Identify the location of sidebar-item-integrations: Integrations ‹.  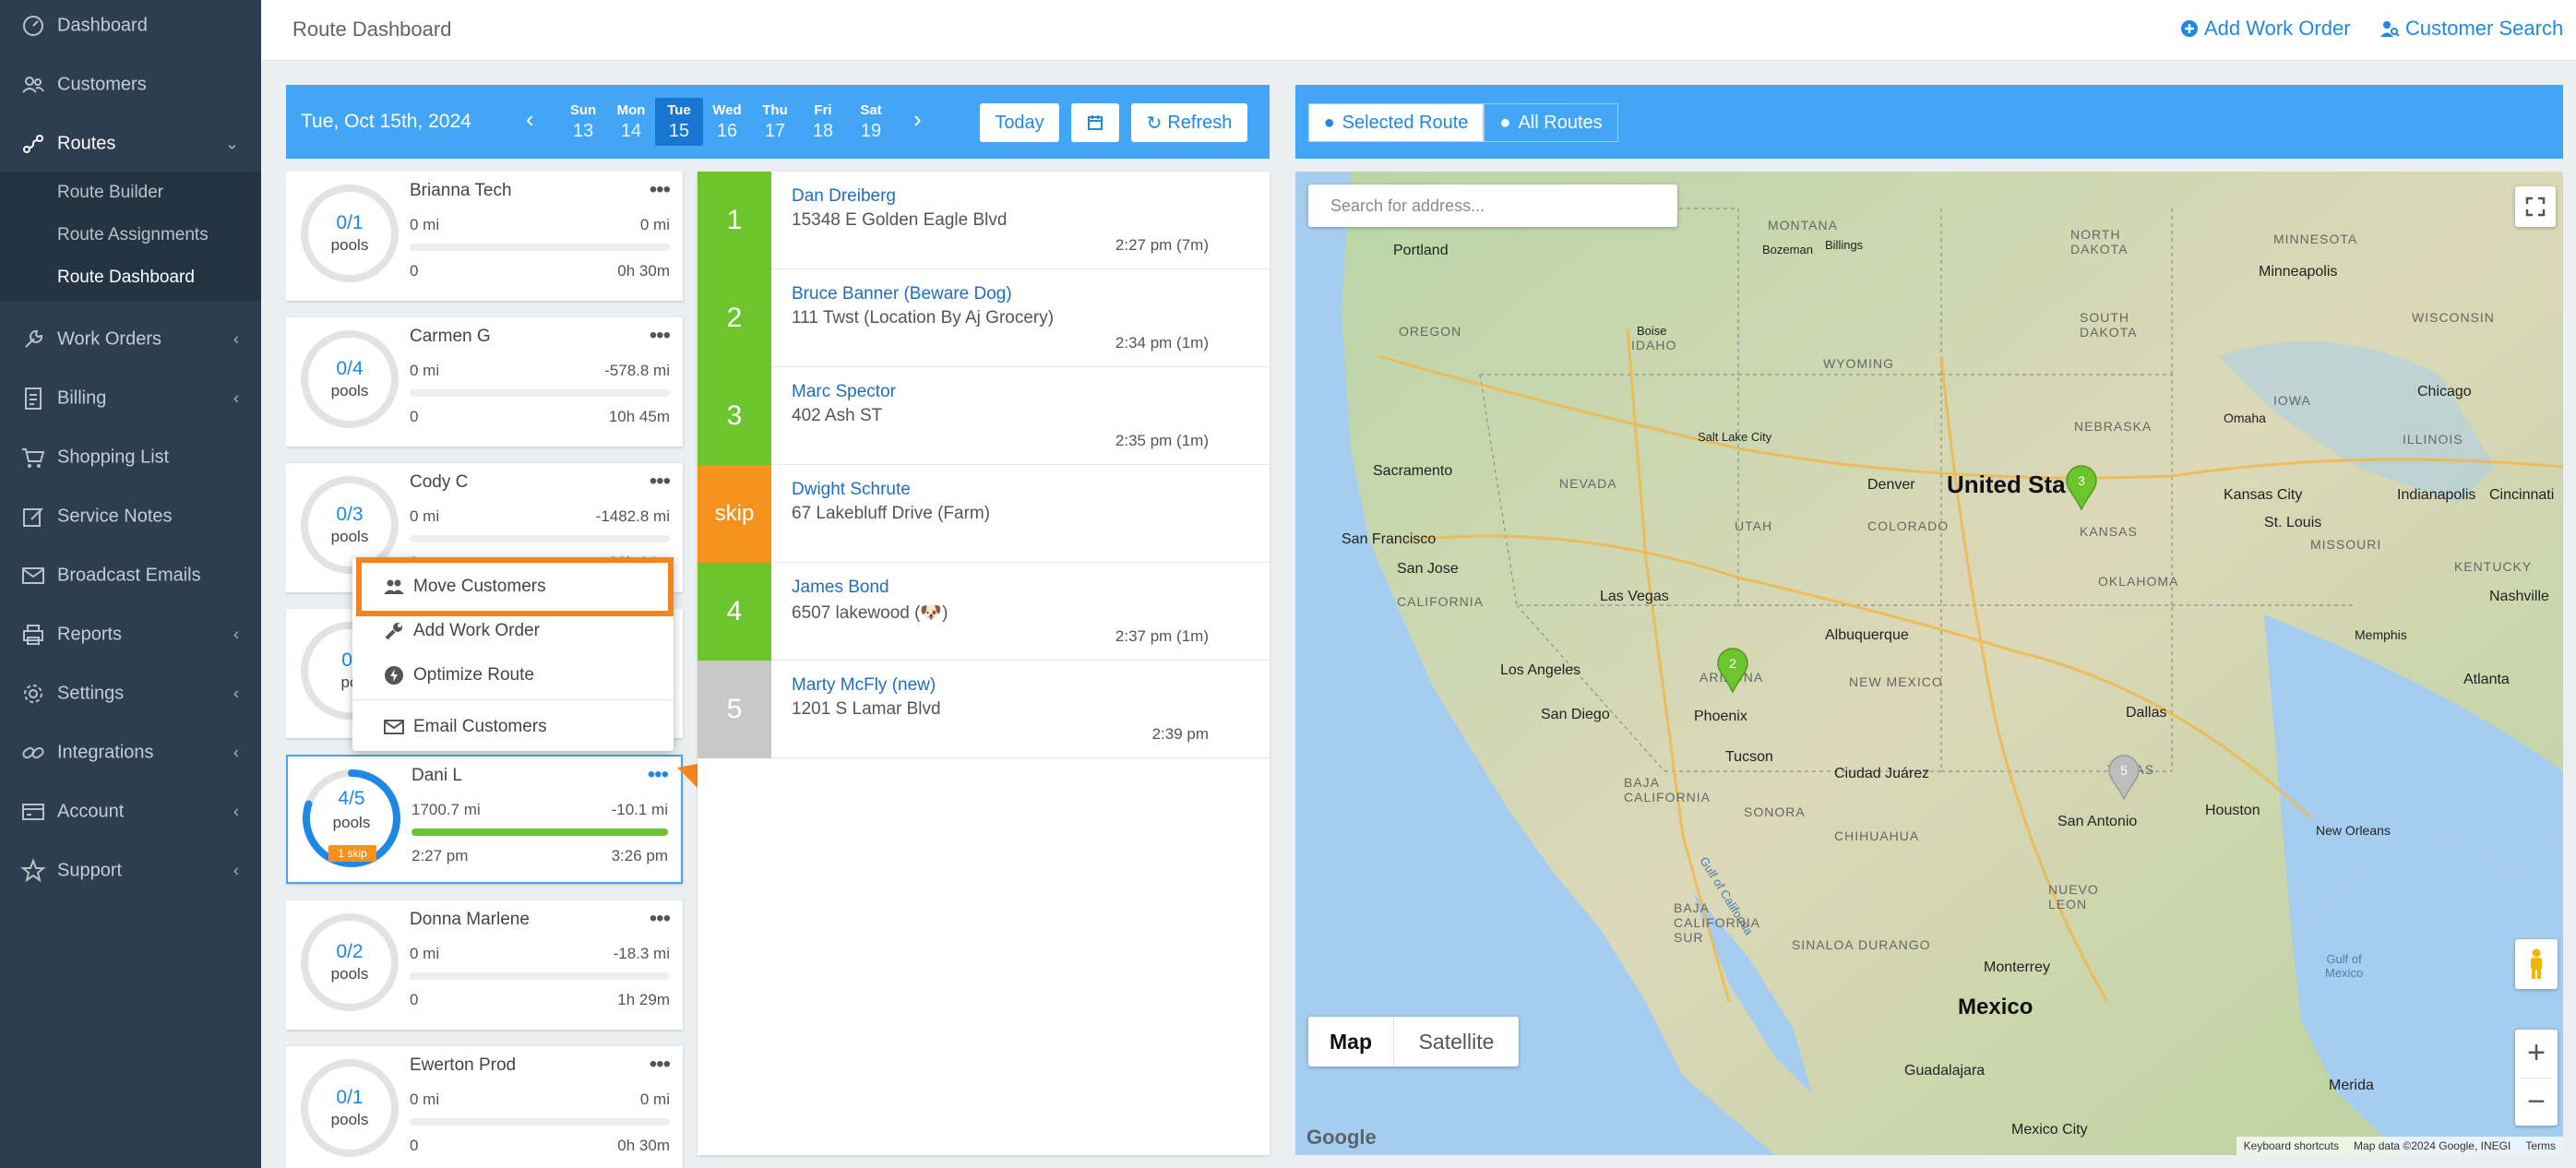
(131, 753).